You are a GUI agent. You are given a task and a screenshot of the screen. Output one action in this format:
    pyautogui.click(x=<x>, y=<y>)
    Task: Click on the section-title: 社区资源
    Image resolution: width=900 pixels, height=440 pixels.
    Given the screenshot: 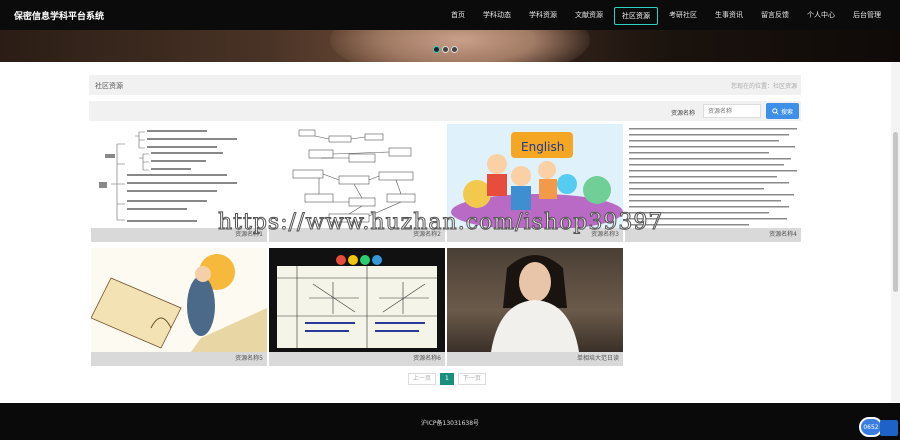 What is the action you would take?
    pyautogui.click(x=109, y=86)
    